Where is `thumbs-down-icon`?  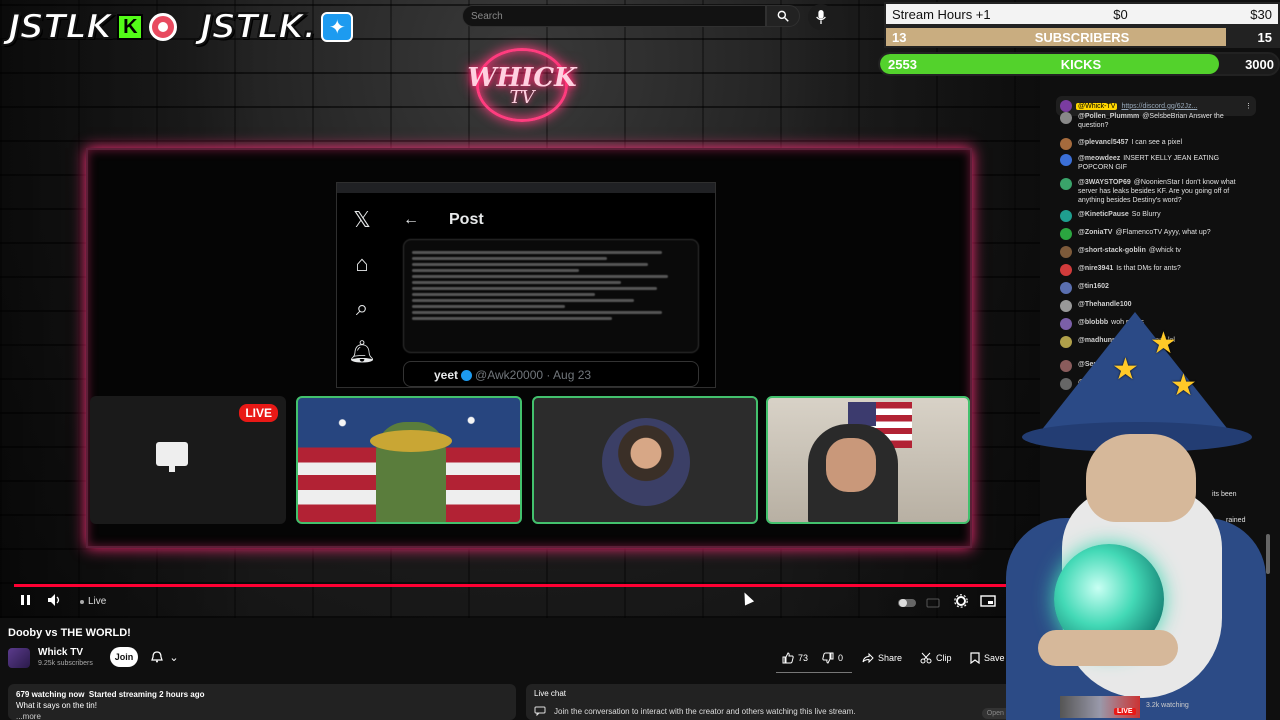 thumbs-down-icon is located at coordinates (828, 658).